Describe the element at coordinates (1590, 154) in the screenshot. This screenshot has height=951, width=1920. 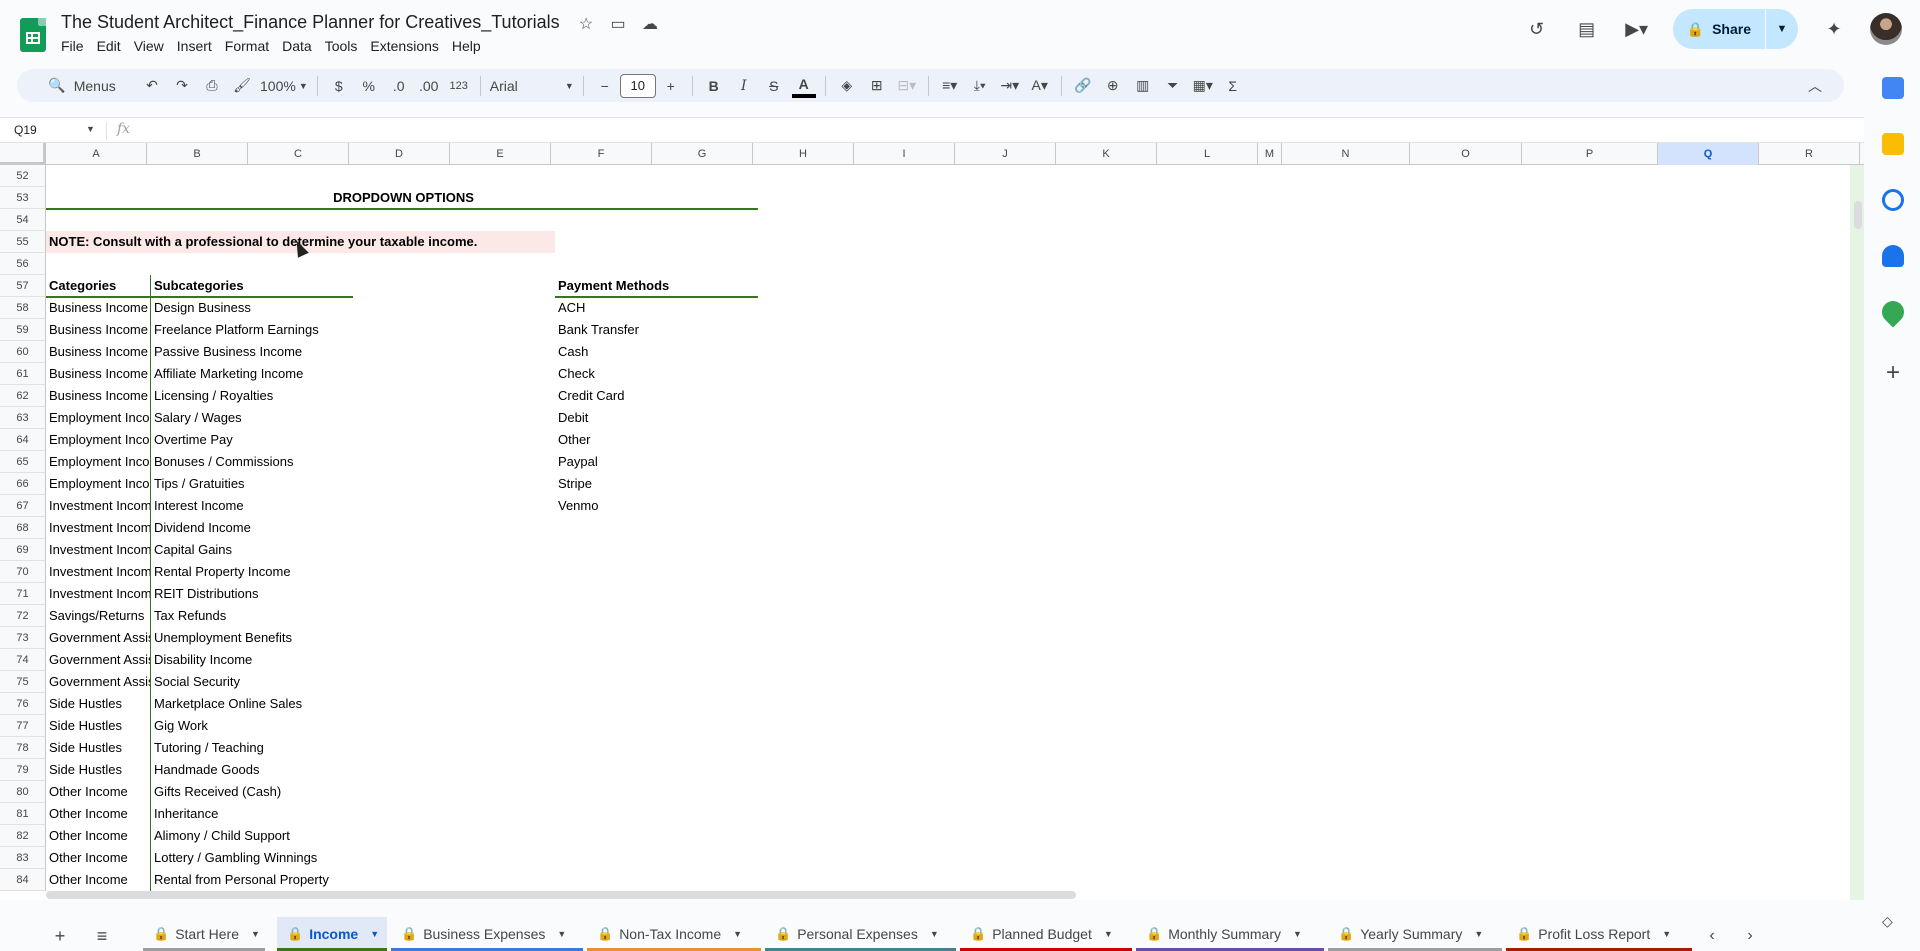
I see `column-header-p: P` at that location.